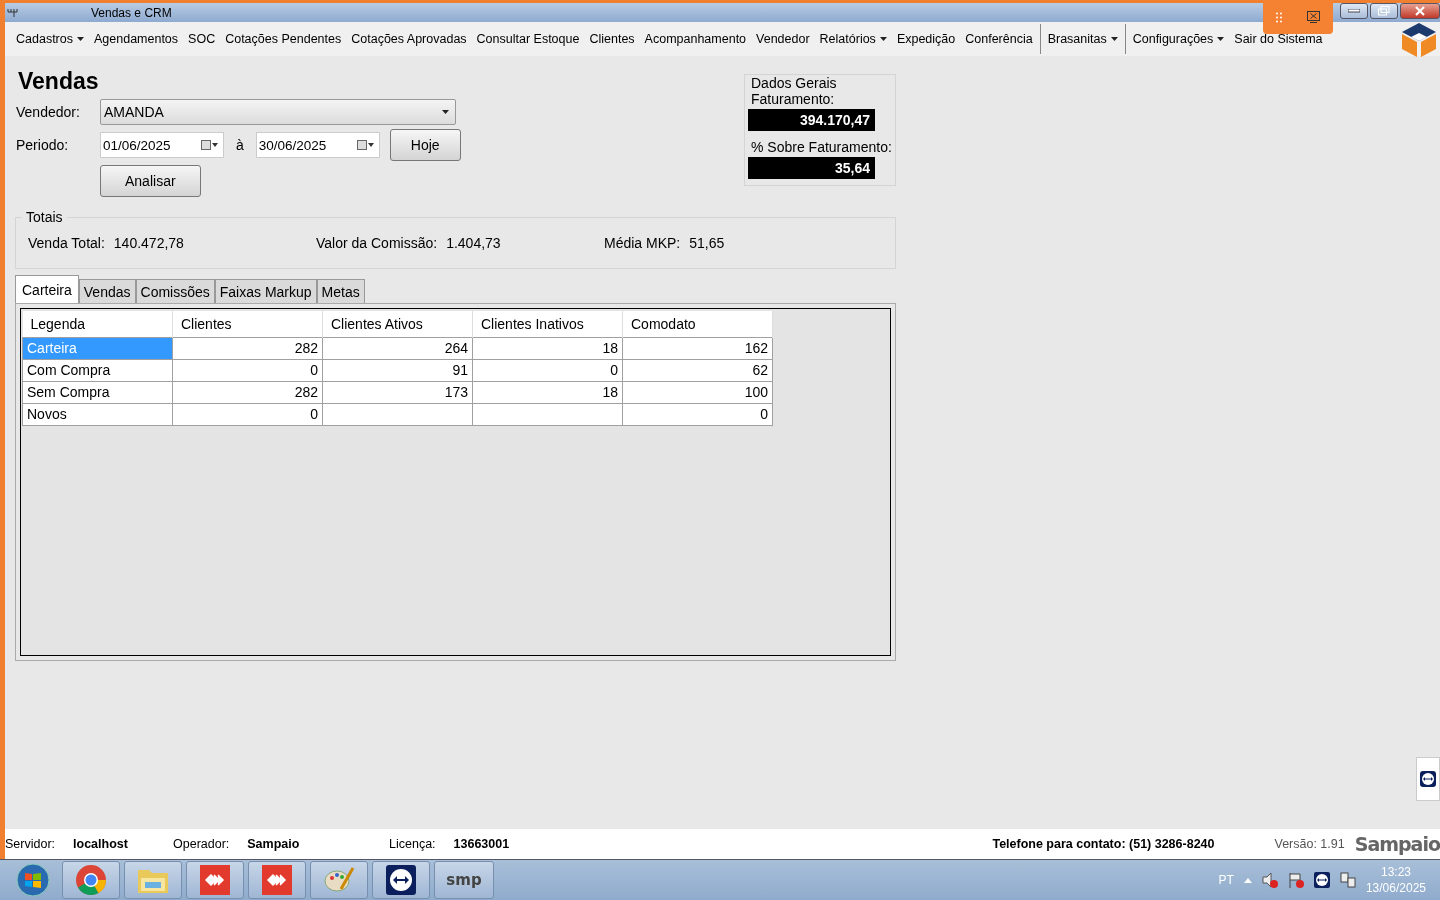  Describe the element at coordinates (425, 145) in the screenshot. I see `today-button: Hoje` at that location.